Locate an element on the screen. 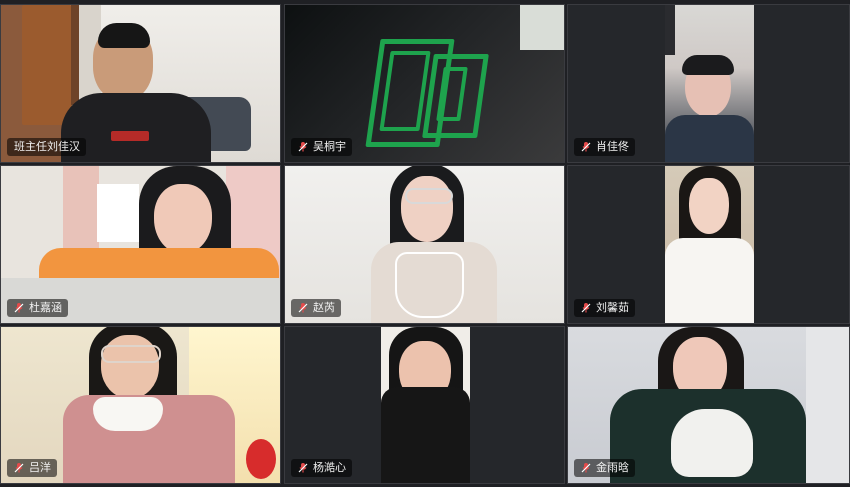 This screenshot has width=850, height=487. participant-name-tag: 刘馨茹 is located at coordinates (604, 308).